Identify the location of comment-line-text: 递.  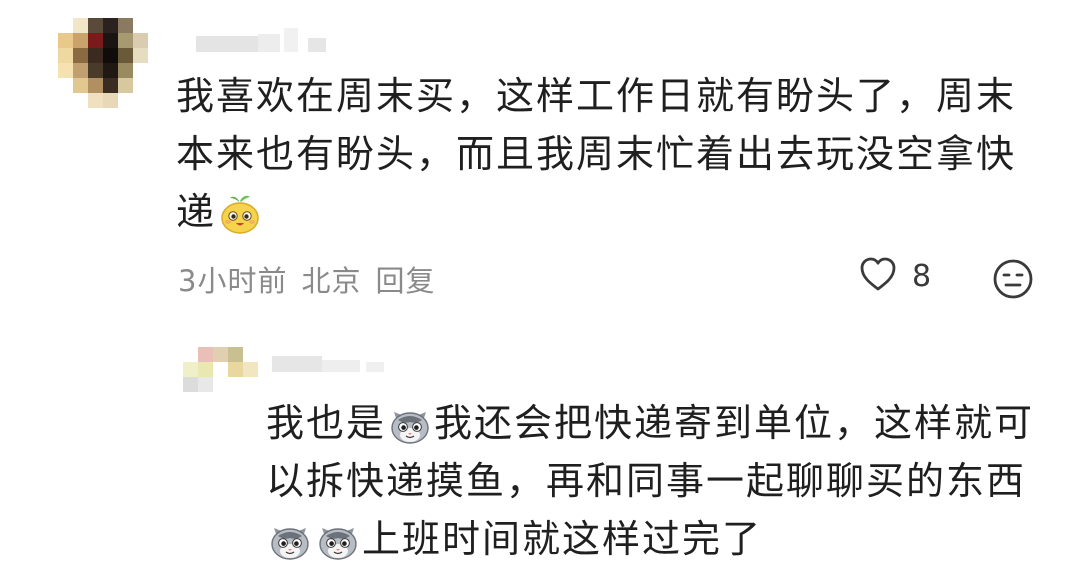
(196, 212).